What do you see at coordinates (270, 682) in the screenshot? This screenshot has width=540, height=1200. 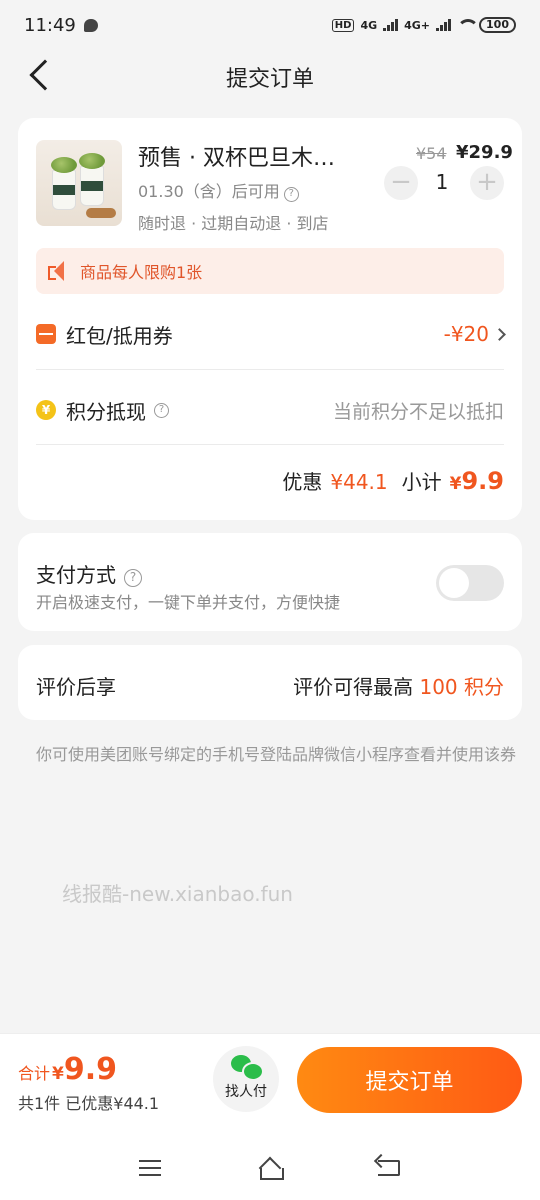 I see `review-card: 评价后享 评价可得最高 100 积分` at bounding box center [270, 682].